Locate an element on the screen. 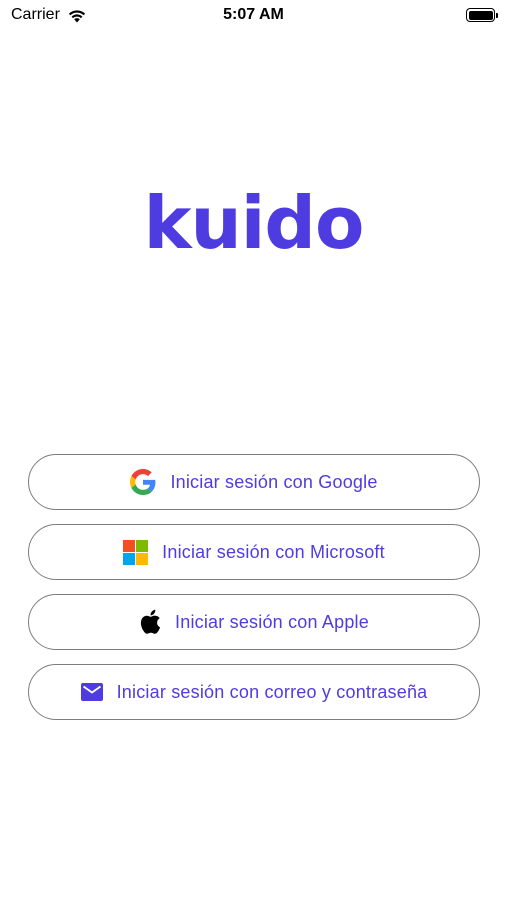 The image size is (507, 900). app-logo: kuido is located at coordinates (254, 223).